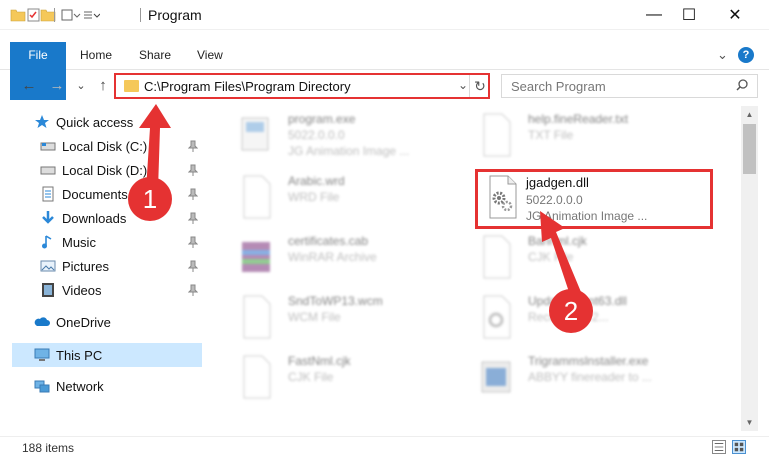 The height and width of the screenshot is (467, 769). Describe the element at coordinates (742, 85) in the screenshot. I see `search-icon` at that location.